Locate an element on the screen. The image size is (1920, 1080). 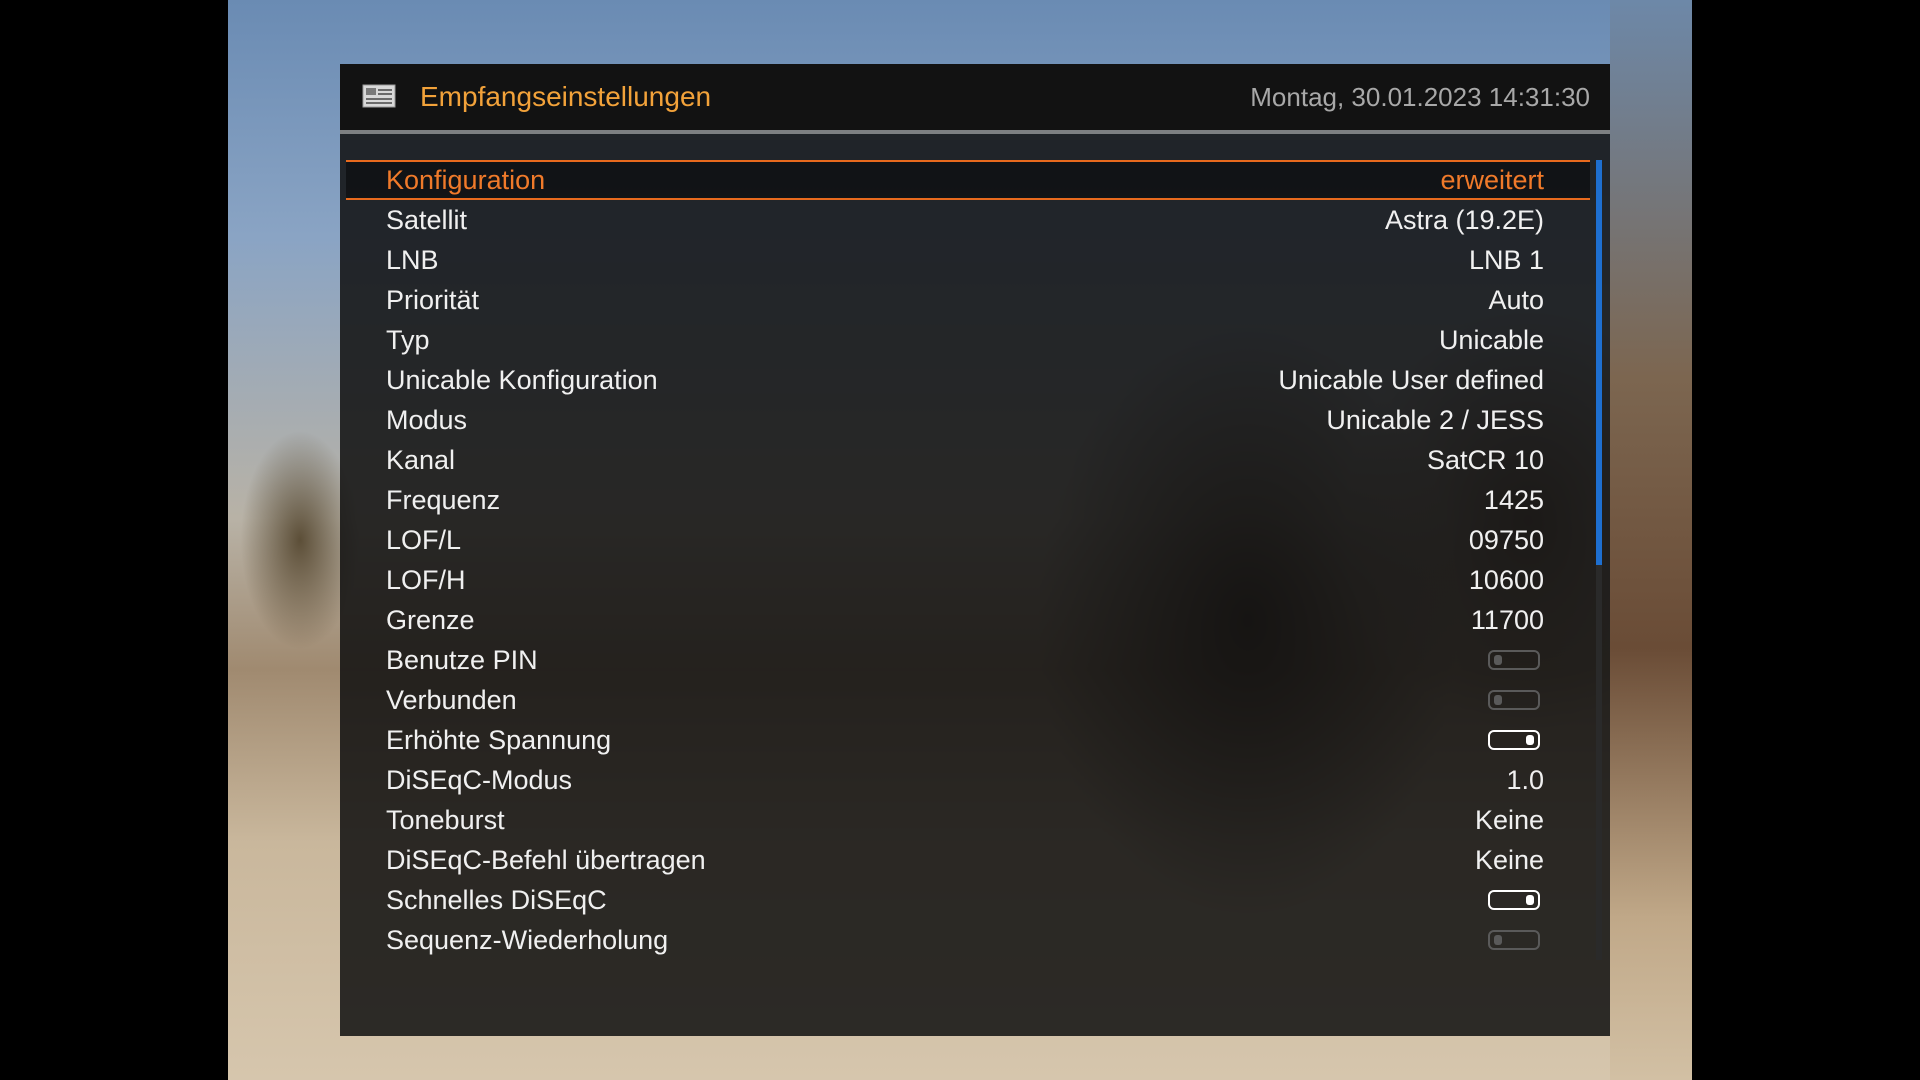
setting-label: Erhöhte Spannung is located at coordinates (499, 740).